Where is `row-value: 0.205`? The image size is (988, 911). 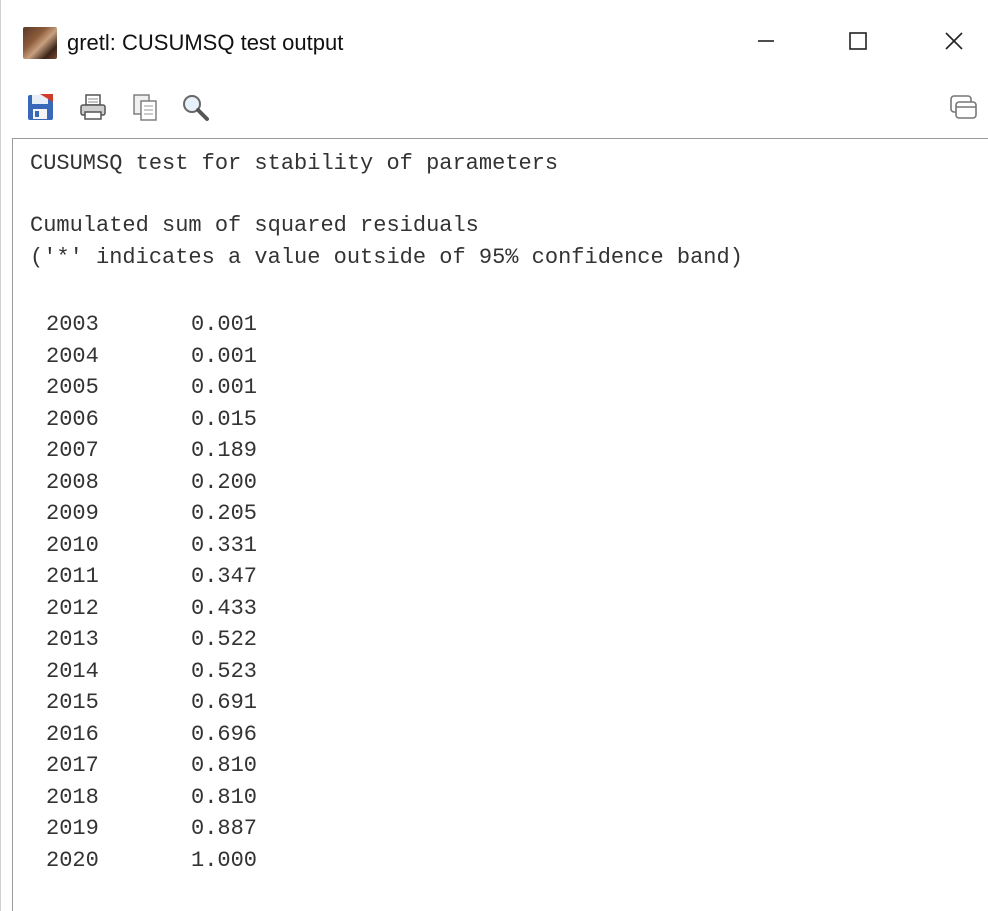
row-value: 0.205 is located at coordinates (224, 513).